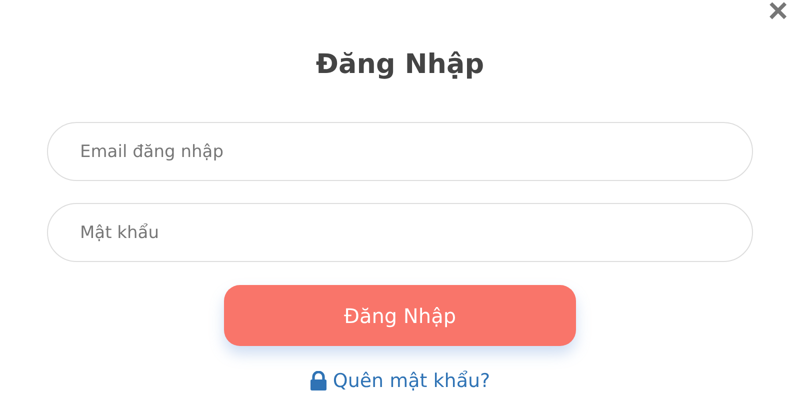  Describe the element at coordinates (778, 14) in the screenshot. I see `close-button: ×` at that location.